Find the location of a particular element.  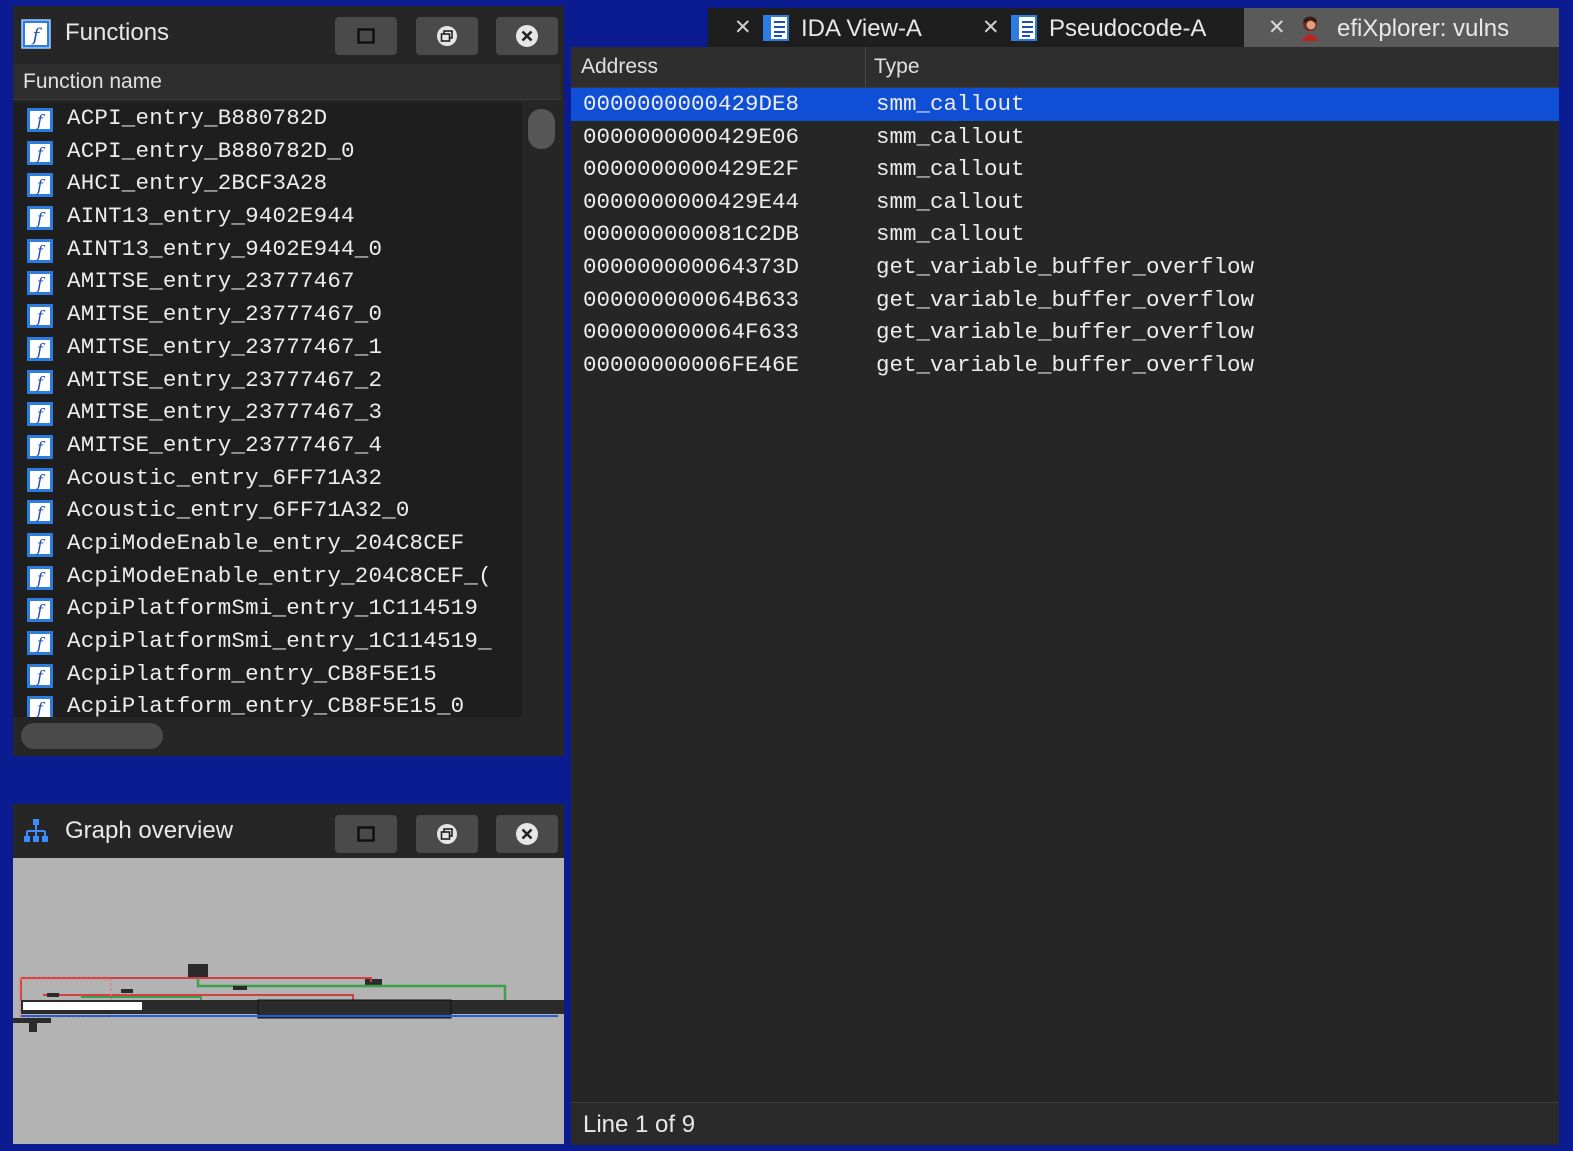

function-list-item: f AMITSE_entry_23777467_4 is located at coordinates (267, 445).